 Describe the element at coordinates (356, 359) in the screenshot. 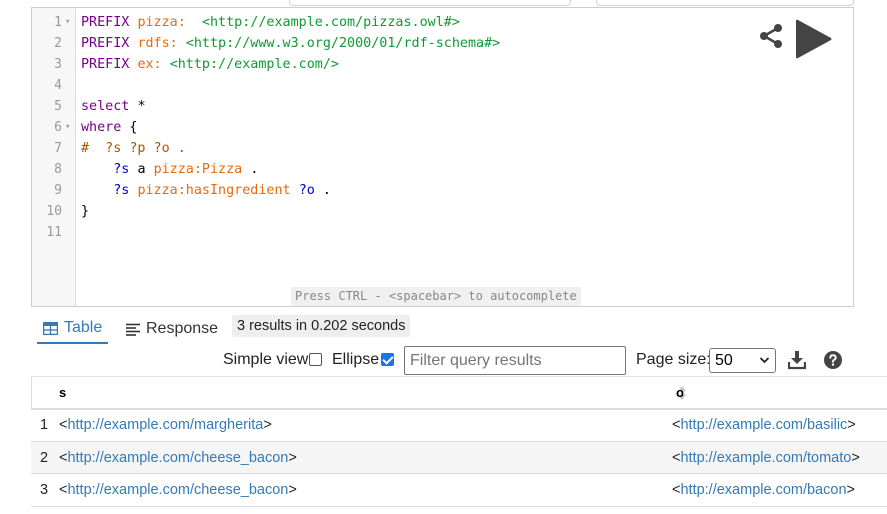

I see `ellipse-label: Ellipse` at that location.